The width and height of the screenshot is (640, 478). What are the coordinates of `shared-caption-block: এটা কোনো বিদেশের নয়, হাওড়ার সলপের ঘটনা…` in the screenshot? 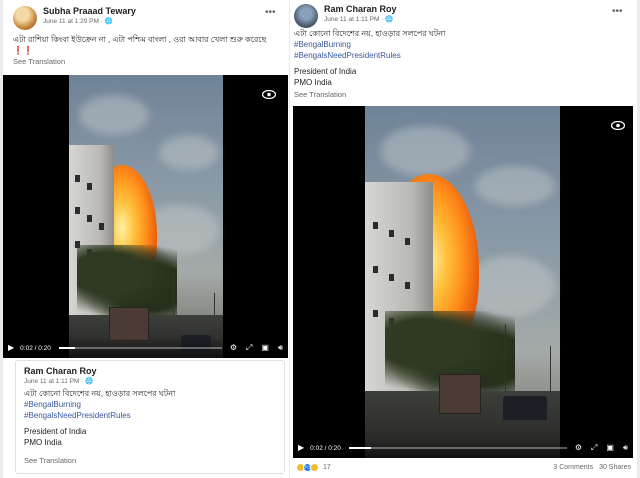 It's located at (152, 418).